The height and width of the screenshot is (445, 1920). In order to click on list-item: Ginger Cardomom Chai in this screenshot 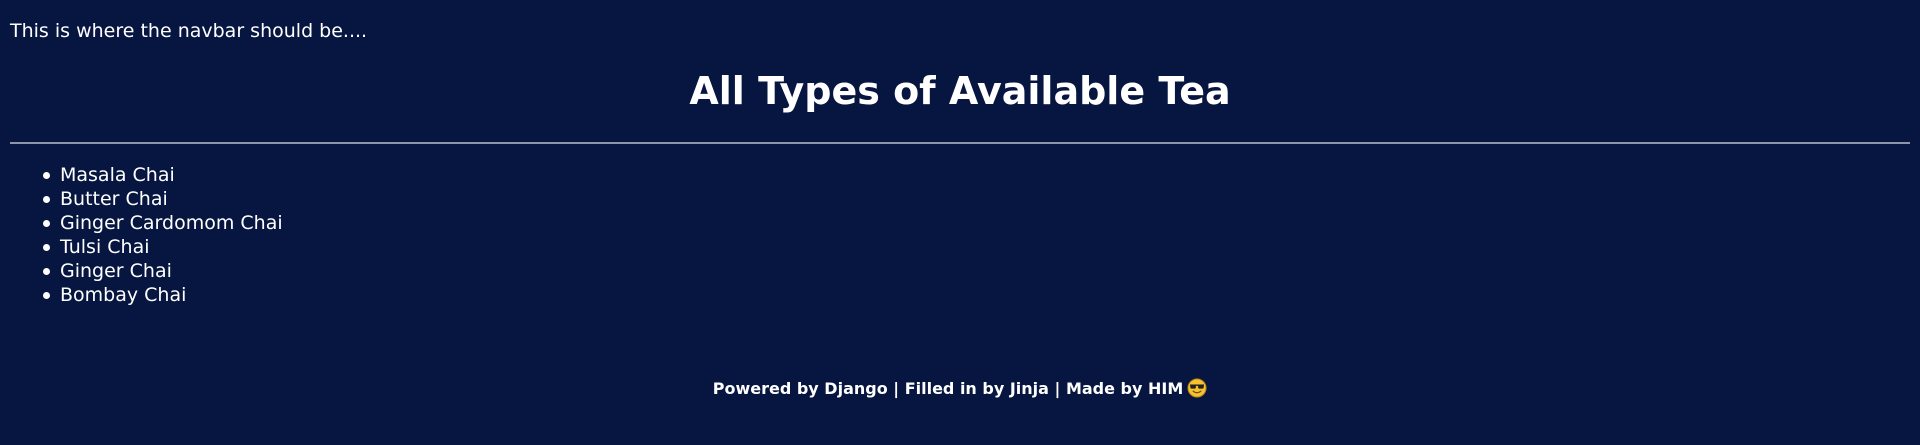, I will do `click(163, 223)`.